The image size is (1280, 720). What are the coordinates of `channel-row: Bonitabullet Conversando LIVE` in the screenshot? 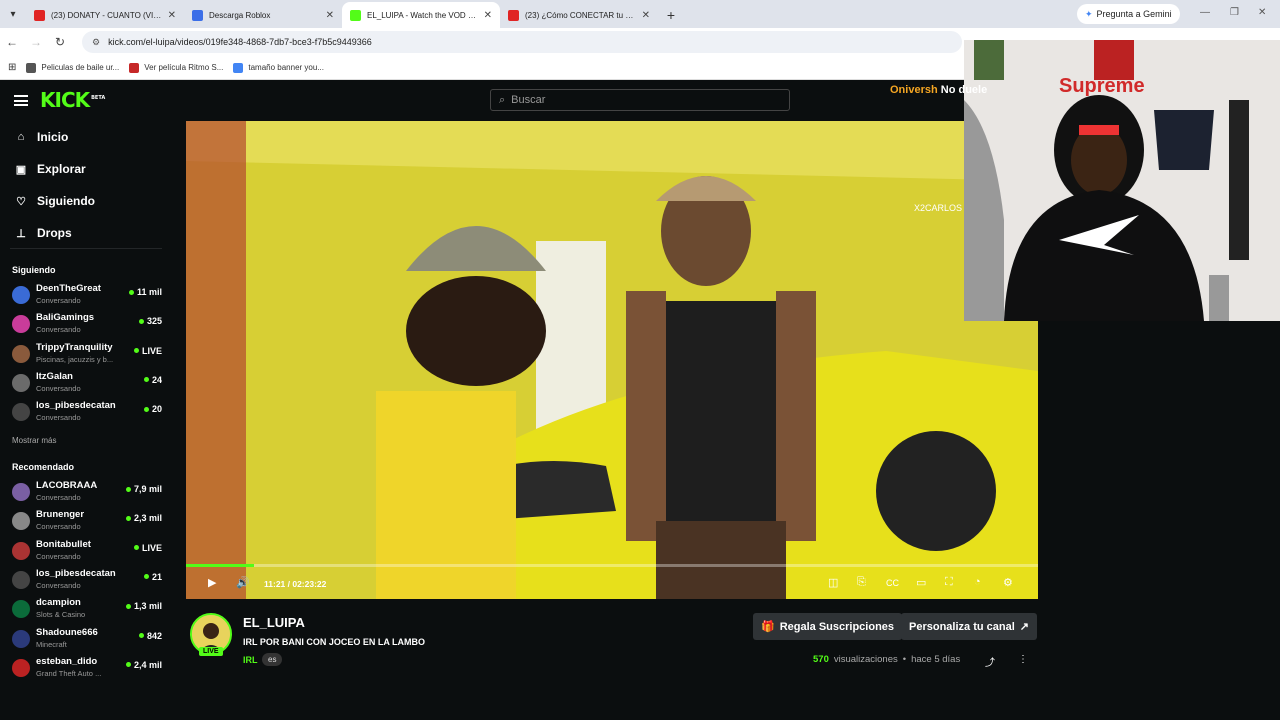 It's located at (87, 551).